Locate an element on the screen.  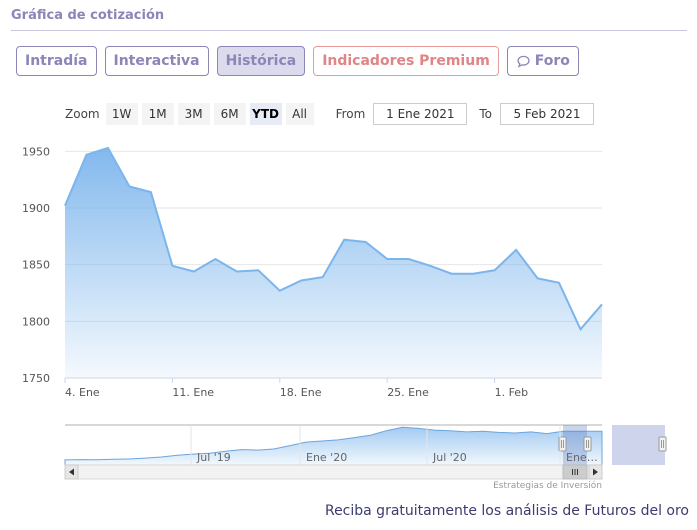
navigator-outer-handle is located at coordinates (662, 444).